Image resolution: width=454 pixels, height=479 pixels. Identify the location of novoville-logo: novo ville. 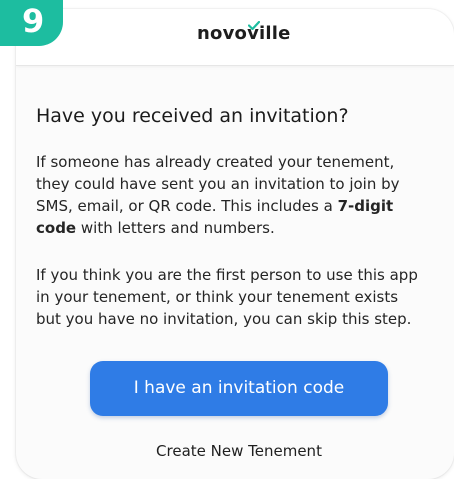
(244, 32).